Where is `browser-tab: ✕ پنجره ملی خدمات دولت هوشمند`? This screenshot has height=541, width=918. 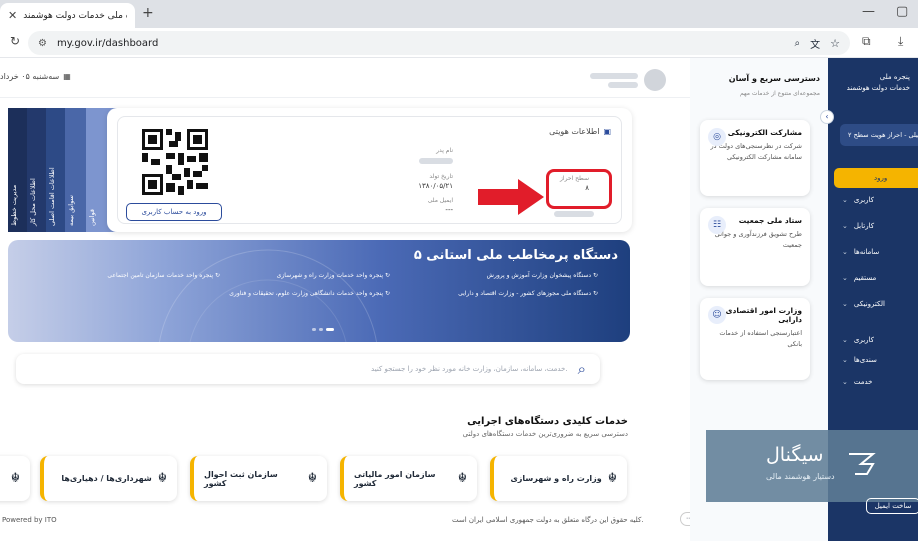
browser-tab: ✕ پنجره ملی خدمات دولت هوشمند is located at coordinates (67, 15).